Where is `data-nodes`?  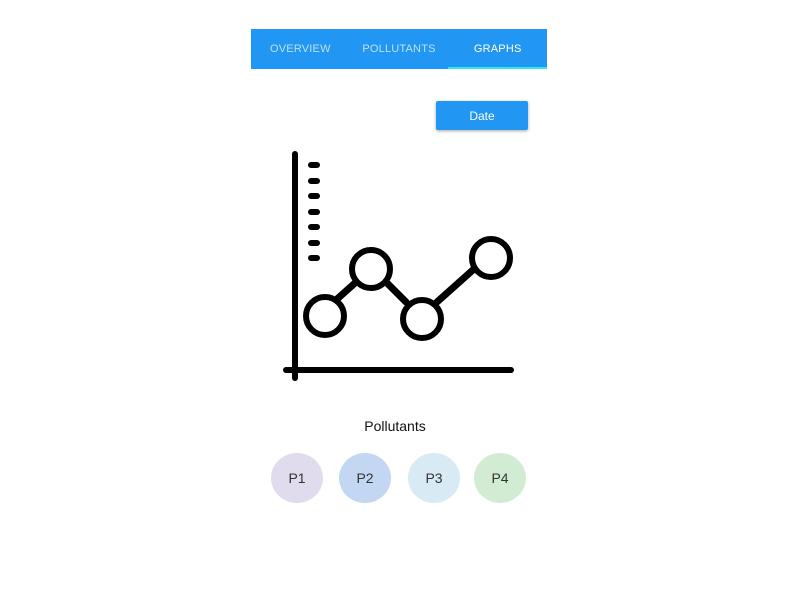
data-nodes is located at coordinates (408, 288).